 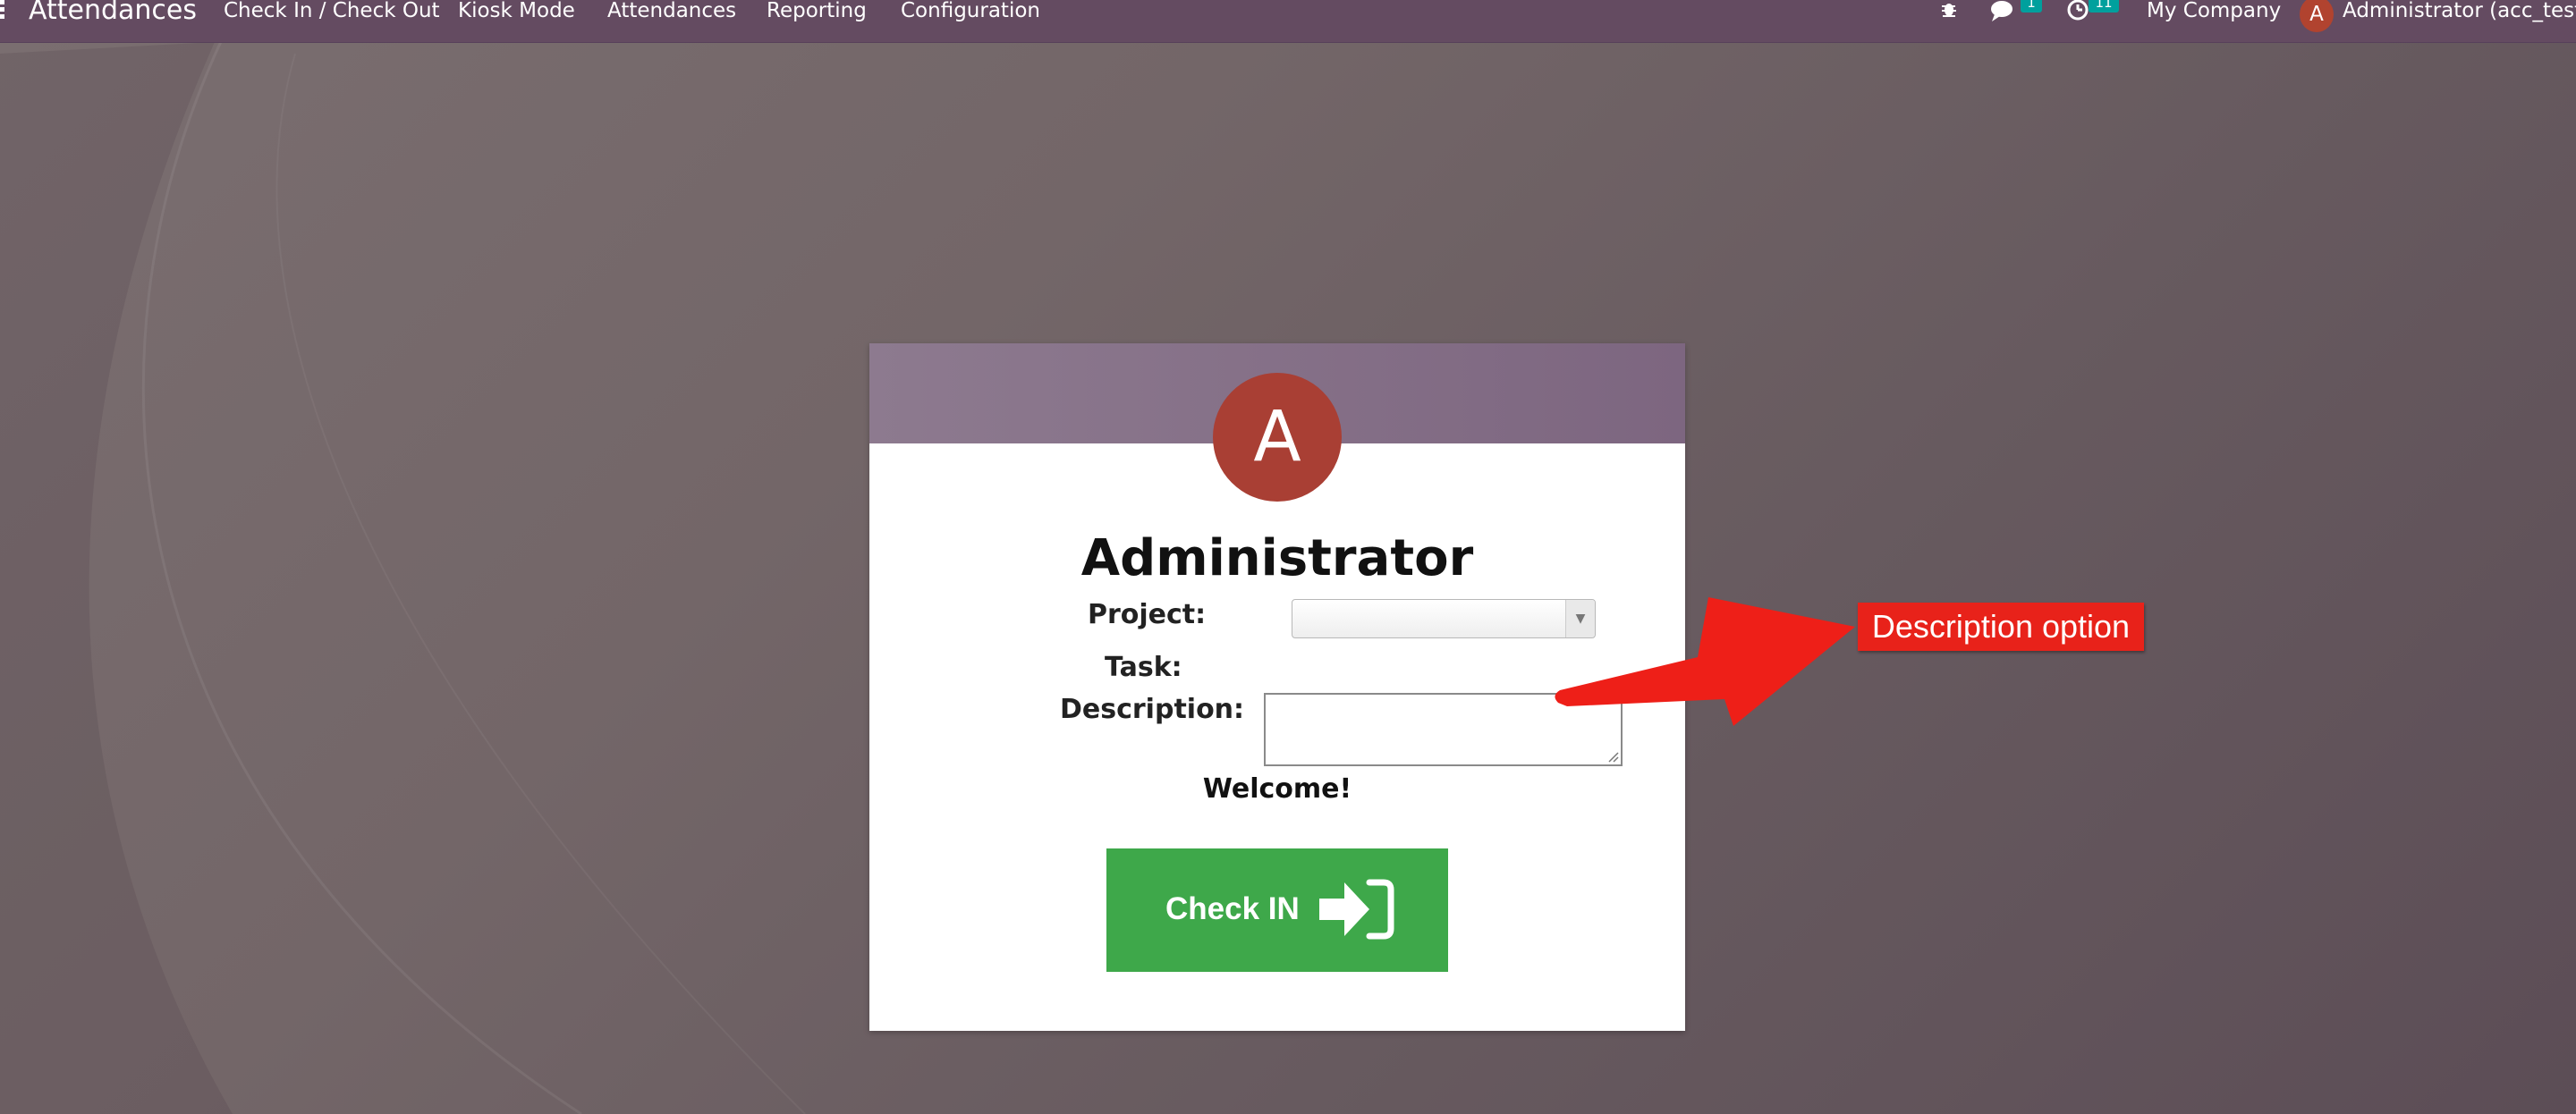 I want to click on messages-badge: 1, so click(x=2031, y=6).